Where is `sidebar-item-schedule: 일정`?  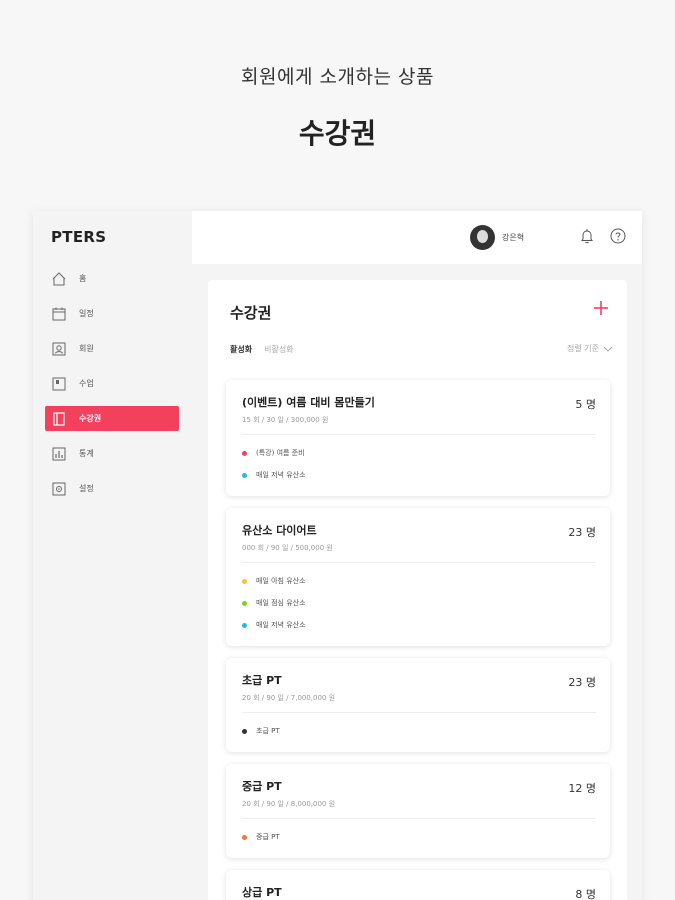
sidebar-item-schedule: 일정 is located at coordinates (112, 313).